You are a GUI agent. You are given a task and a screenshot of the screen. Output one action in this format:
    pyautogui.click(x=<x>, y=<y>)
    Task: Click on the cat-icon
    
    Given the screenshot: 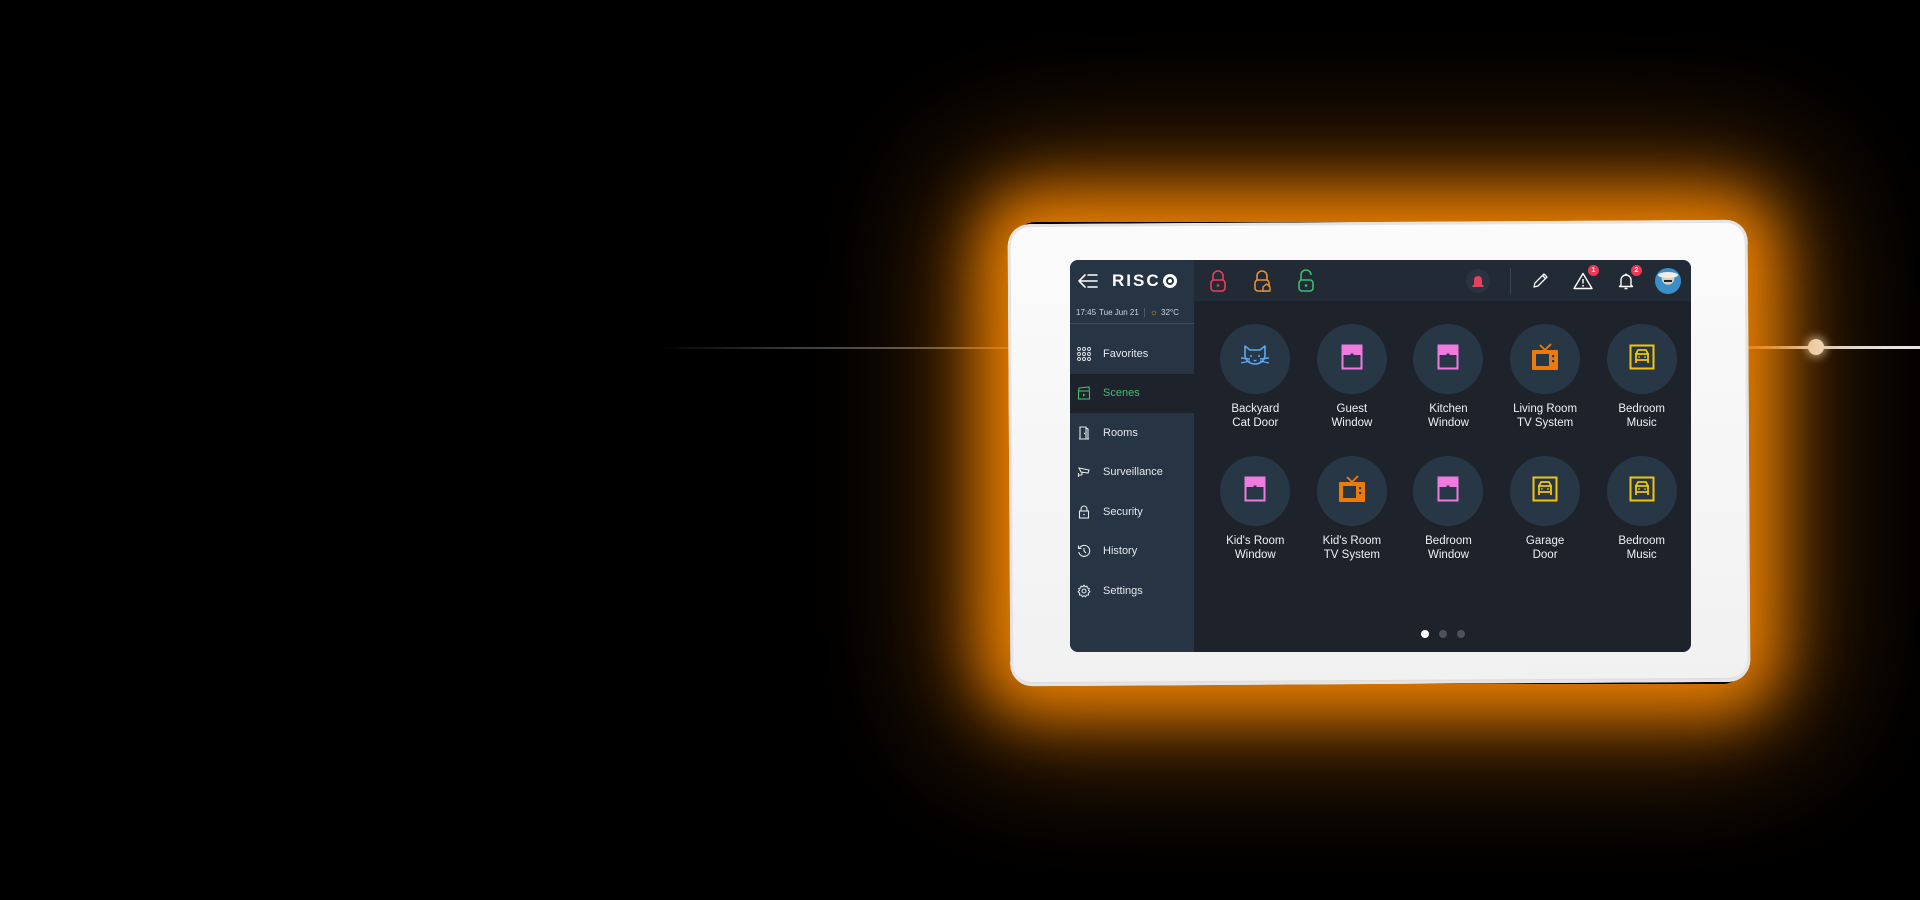 What is the action you would take?
    pyautogui.click(x=1255, y=359)
    